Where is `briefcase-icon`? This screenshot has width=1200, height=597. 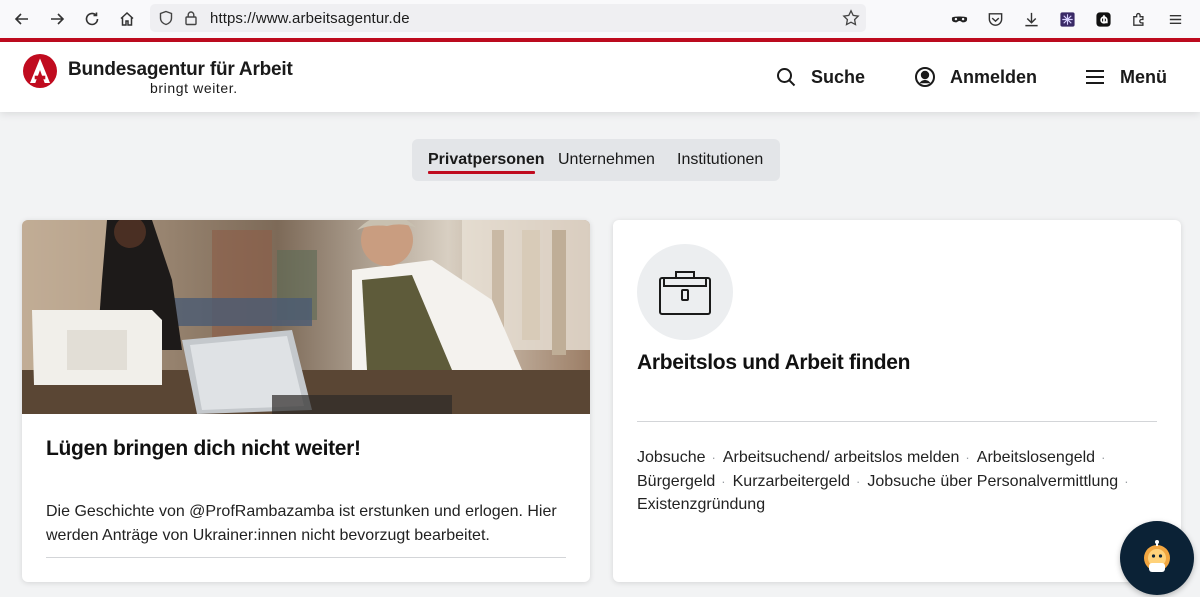
briefcase-icon is located at coordinates (685, 293).